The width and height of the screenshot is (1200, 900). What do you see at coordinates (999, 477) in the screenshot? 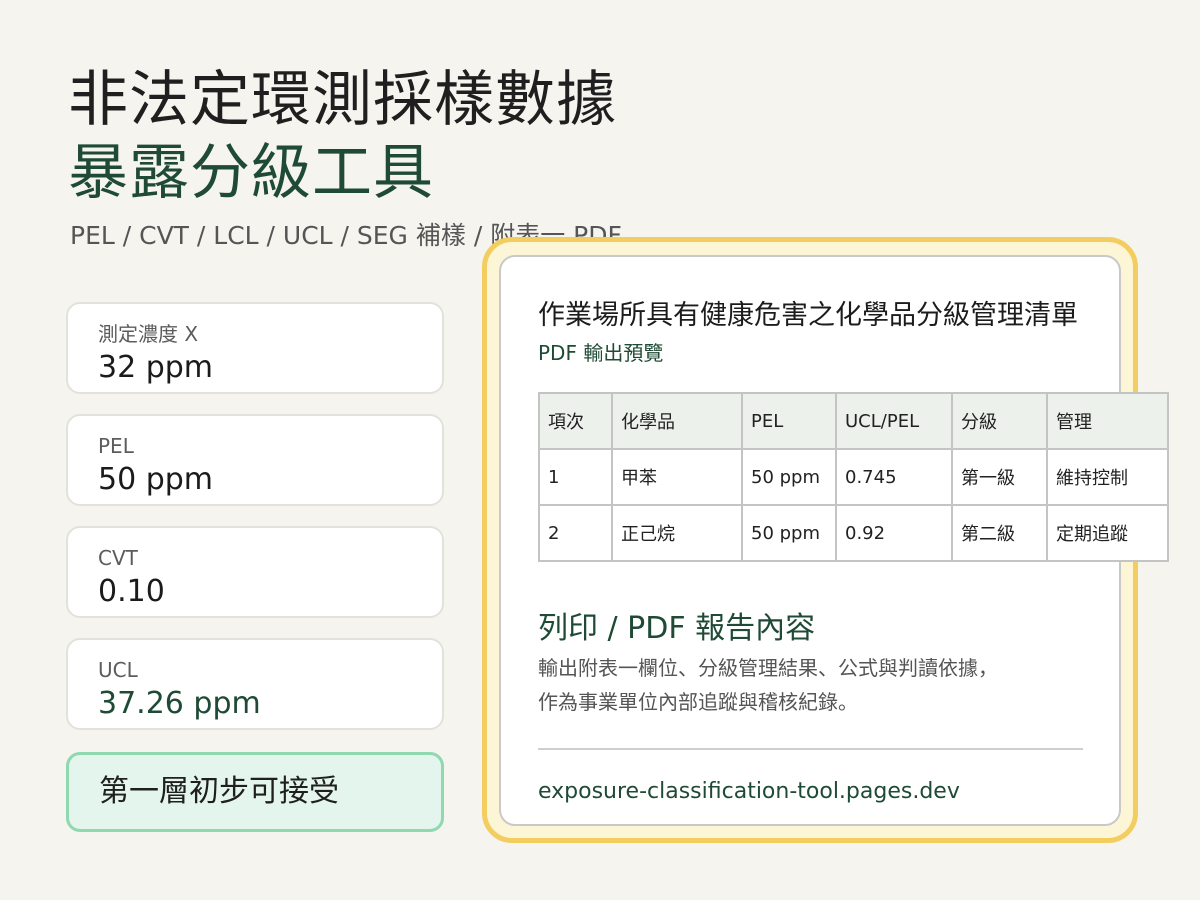
I see `table-cell: 第一級` at bounding box center [999, 477].